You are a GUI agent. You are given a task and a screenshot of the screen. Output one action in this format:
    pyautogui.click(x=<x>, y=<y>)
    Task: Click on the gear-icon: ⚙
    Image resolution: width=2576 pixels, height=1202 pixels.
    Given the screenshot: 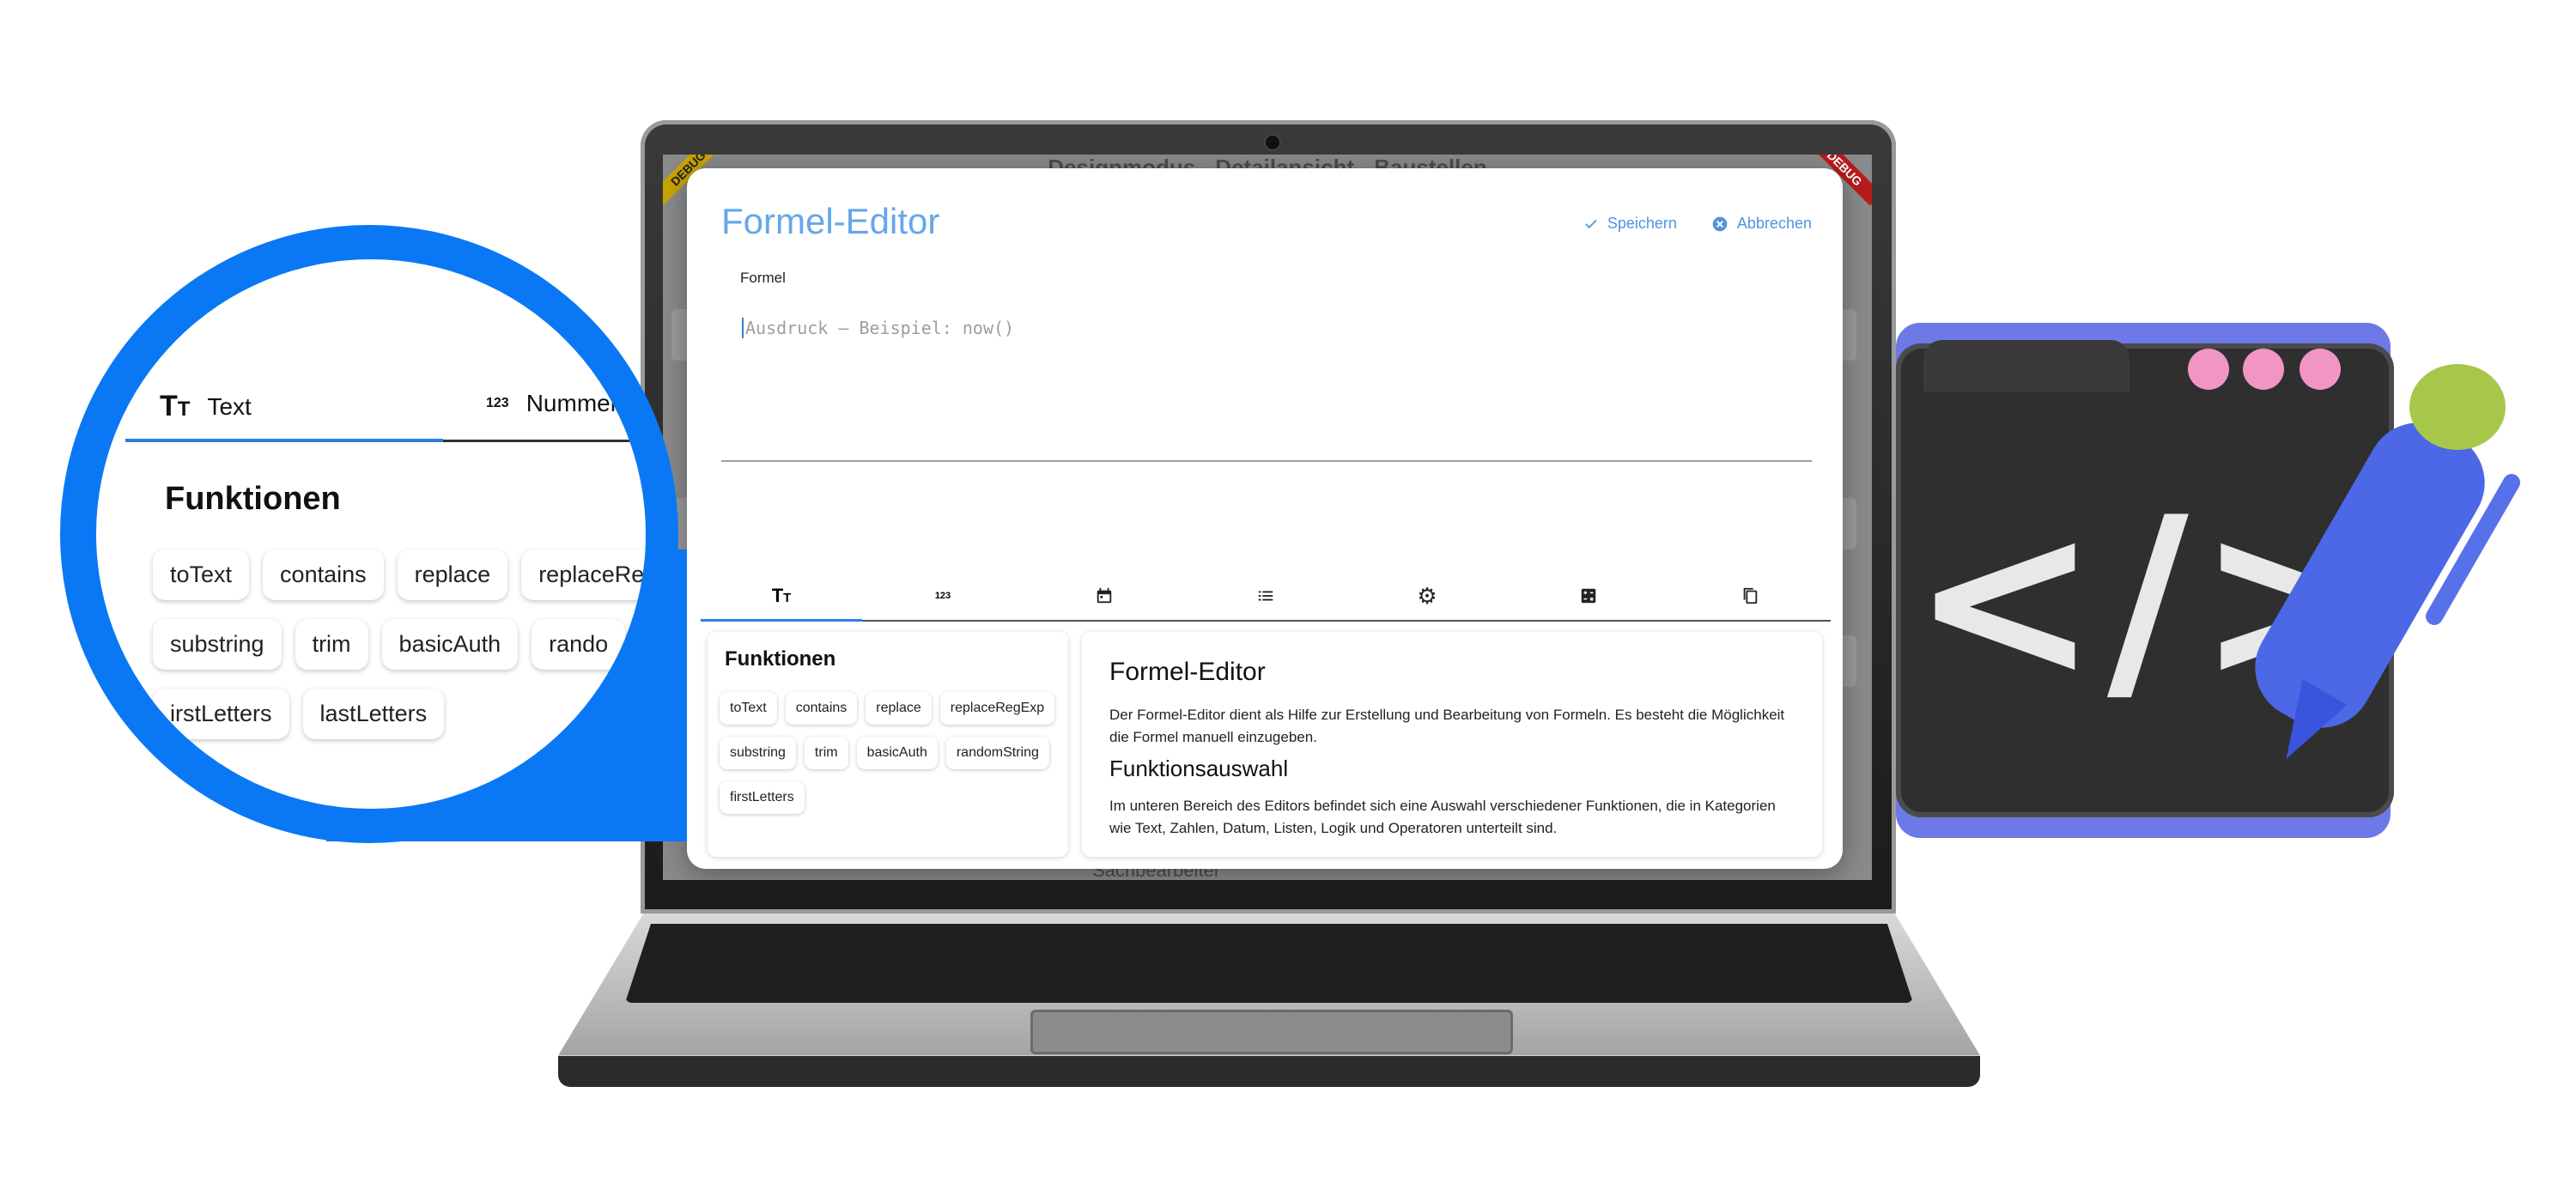 What is the action you would take?
    pyautogui.click(x=1427, y=596)
    